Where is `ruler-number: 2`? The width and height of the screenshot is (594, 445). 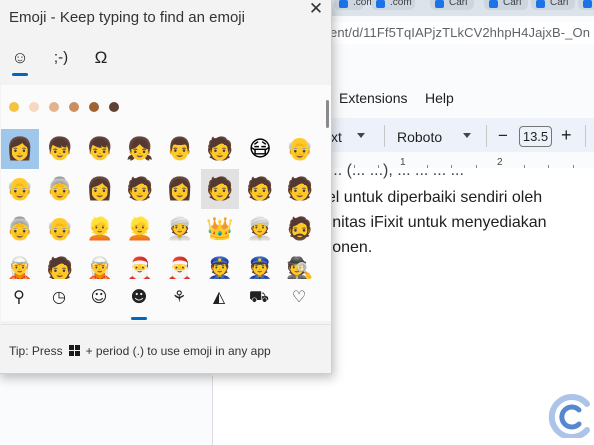
ruler-number: 2 is located at coordinates (500, 162).